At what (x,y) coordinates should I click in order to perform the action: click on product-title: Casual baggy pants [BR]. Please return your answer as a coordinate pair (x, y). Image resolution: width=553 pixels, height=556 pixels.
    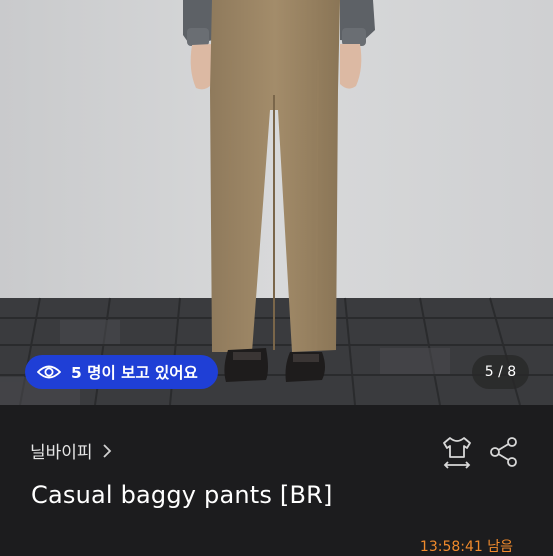
    Looking at the image, I should click on (182, 495).